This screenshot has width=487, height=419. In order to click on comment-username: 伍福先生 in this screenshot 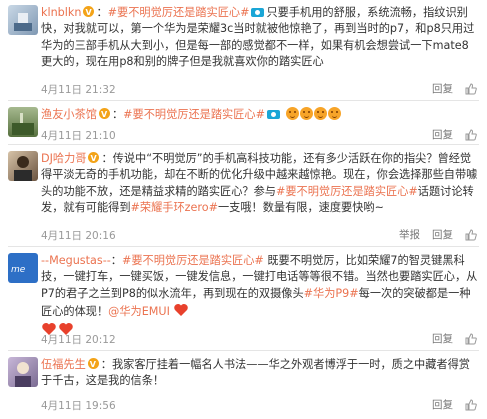, I will do `click(63, 364)`.